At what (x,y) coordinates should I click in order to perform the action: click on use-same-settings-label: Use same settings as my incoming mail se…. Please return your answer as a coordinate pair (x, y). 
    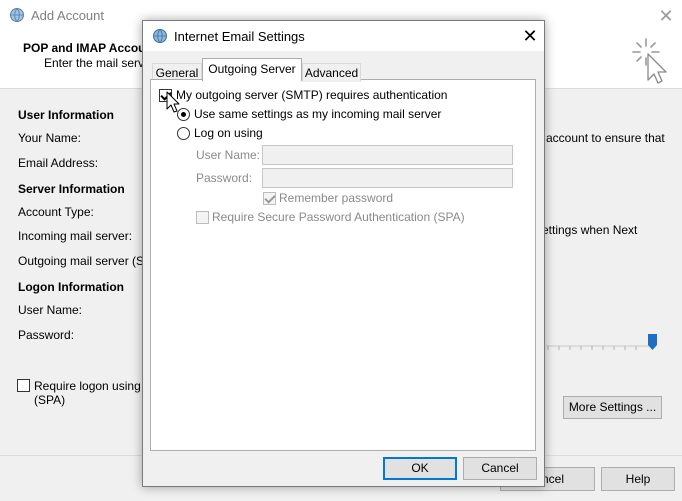
    Looking at the image, I should click on (317, 114).